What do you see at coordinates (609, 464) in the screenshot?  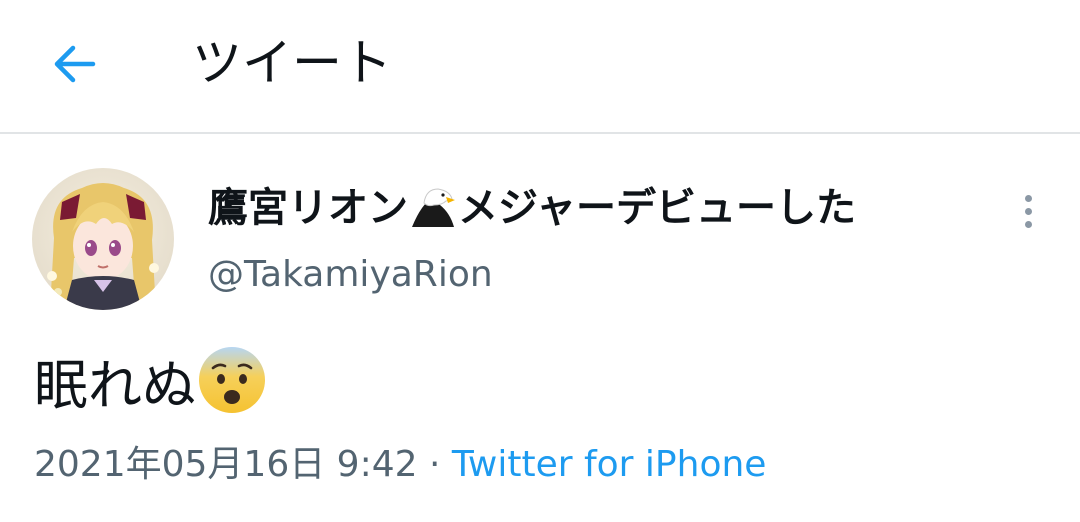 I see `source-link: Twitter for iPhone` at bounding box center [609, 464].